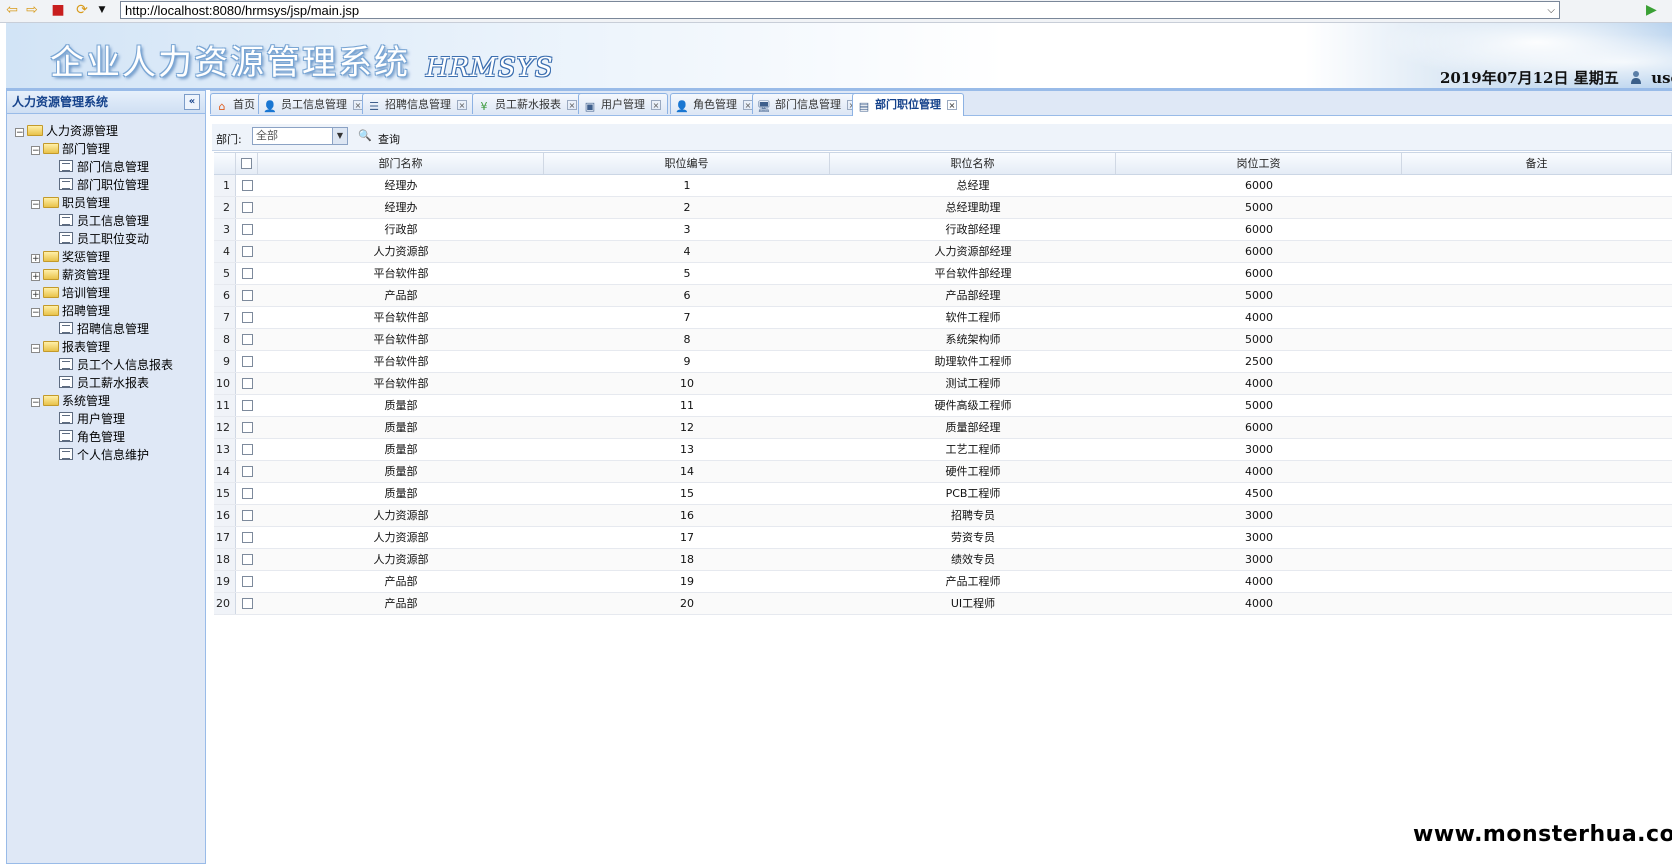 The height and width of the screenshot is (864, 1672). I want to click on chevron-down-icon: ▼, so click(339, 136).